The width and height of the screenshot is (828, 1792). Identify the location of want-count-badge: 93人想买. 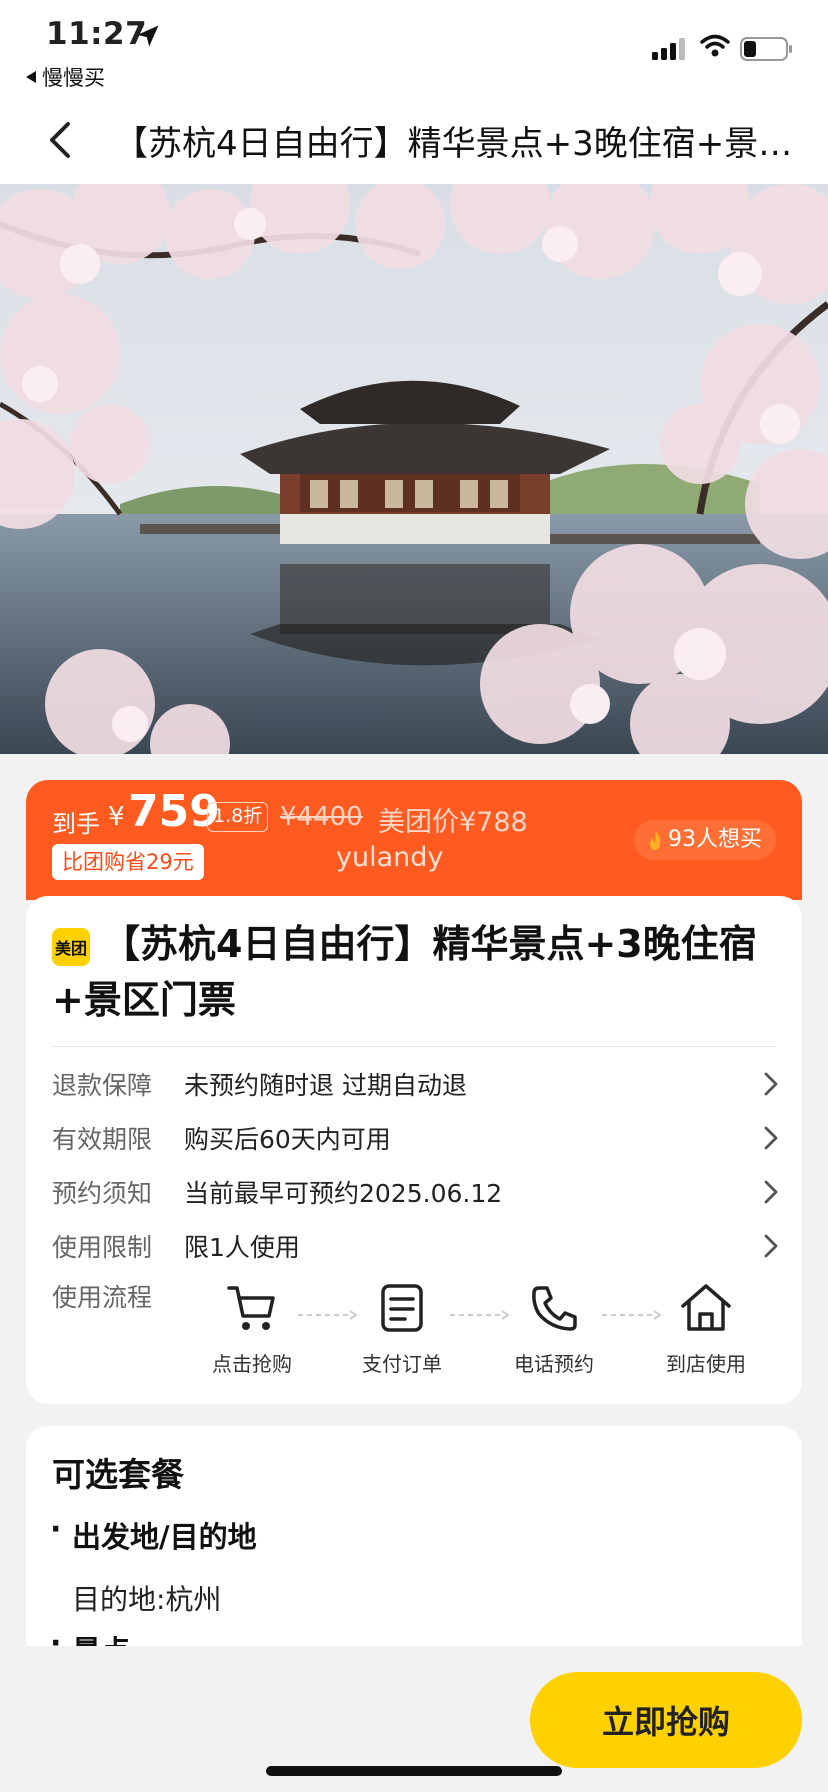
(705, 840).